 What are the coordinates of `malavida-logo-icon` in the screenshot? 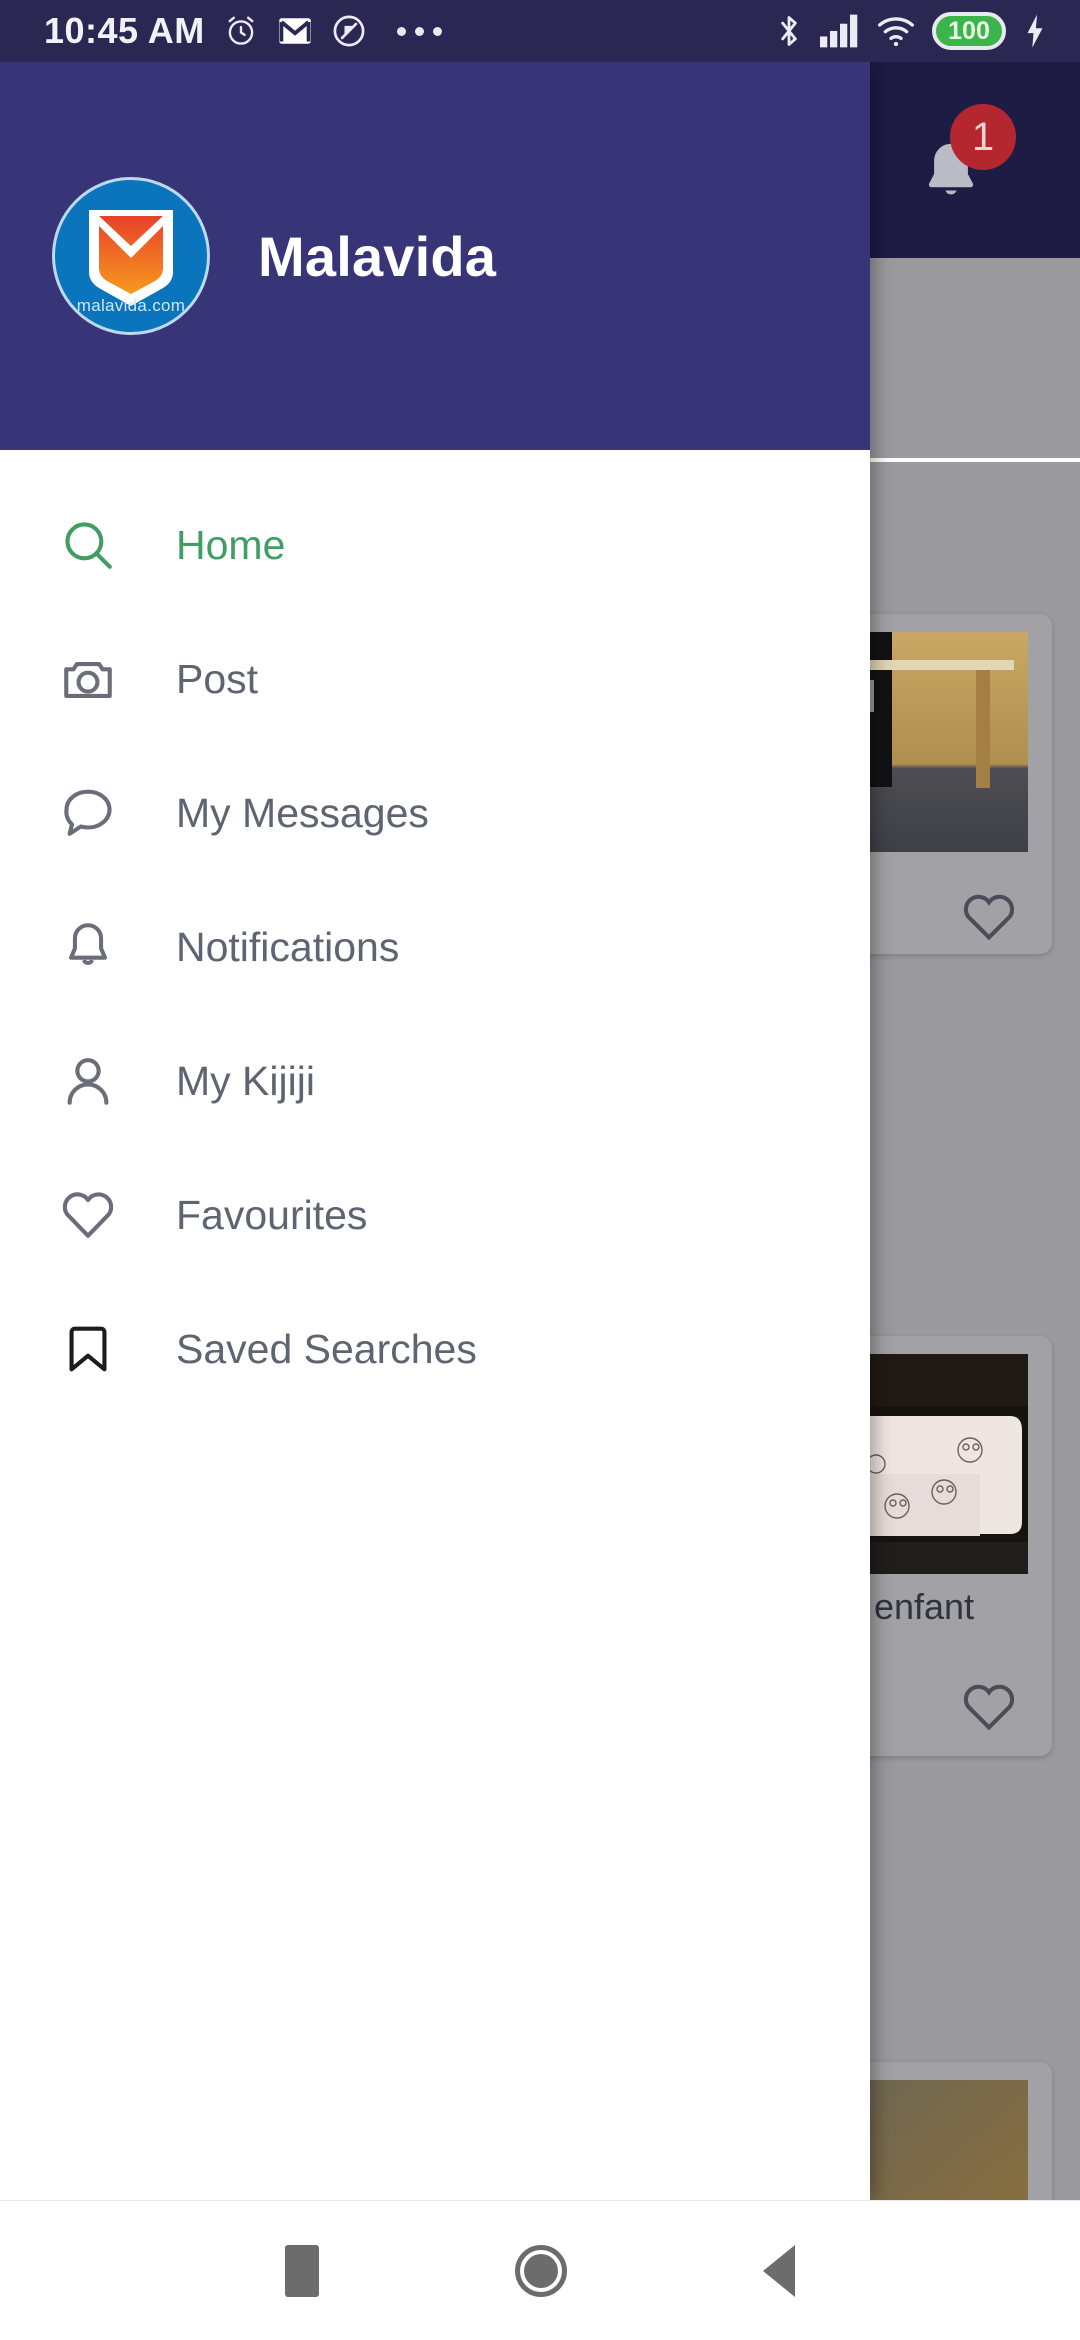 It's located at (131, 258).